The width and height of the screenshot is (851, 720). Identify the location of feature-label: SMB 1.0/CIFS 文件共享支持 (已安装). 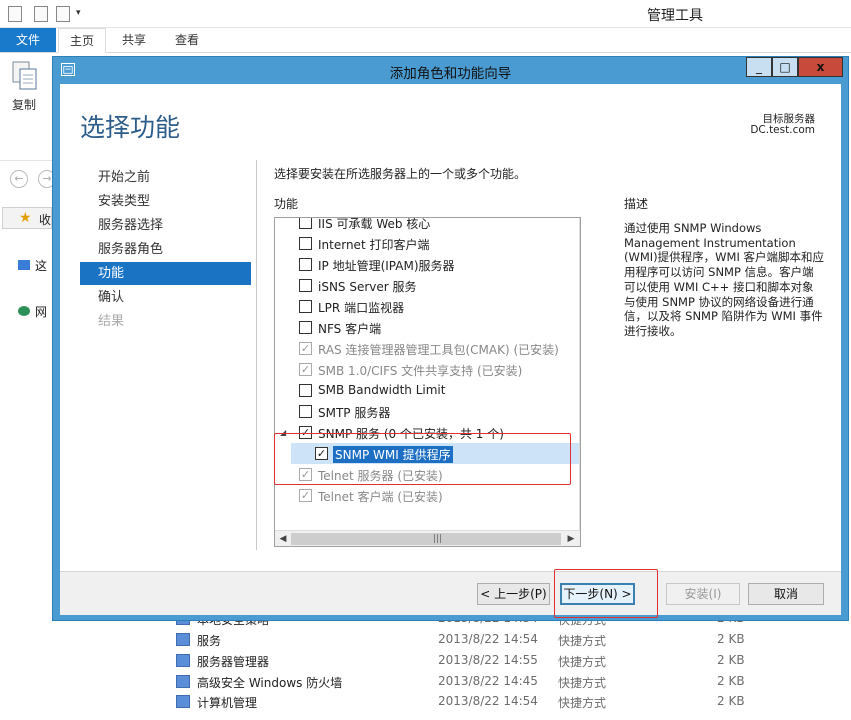
(420, 371).